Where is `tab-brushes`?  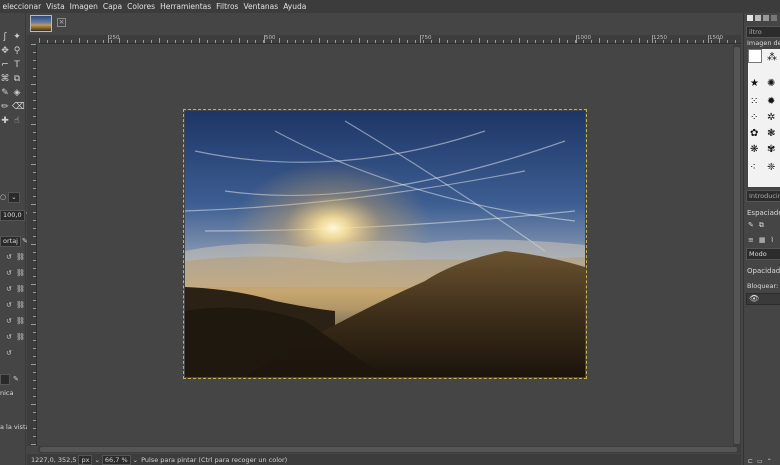 tab-brushes is located at coordinates (750, 18).